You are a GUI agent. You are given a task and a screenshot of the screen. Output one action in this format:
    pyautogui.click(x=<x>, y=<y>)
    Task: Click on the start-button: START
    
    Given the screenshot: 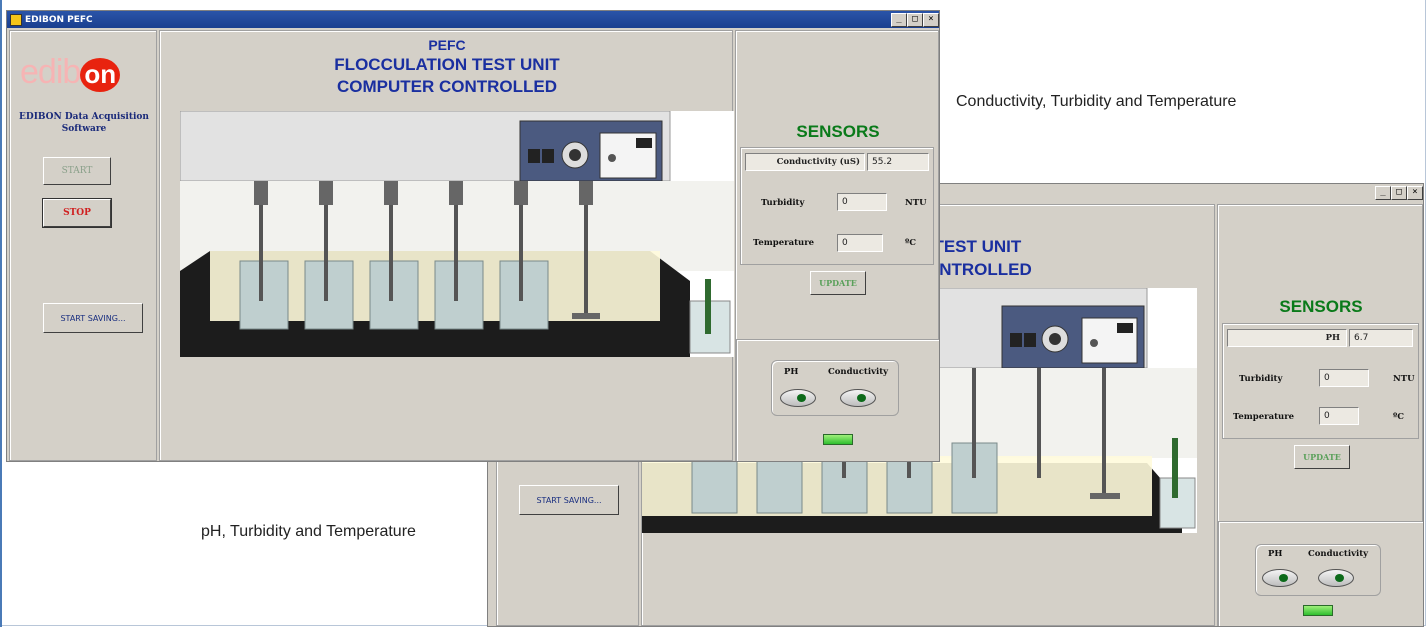 What is the action you would take?
    pyautogui.click(x=77, y=171)
    